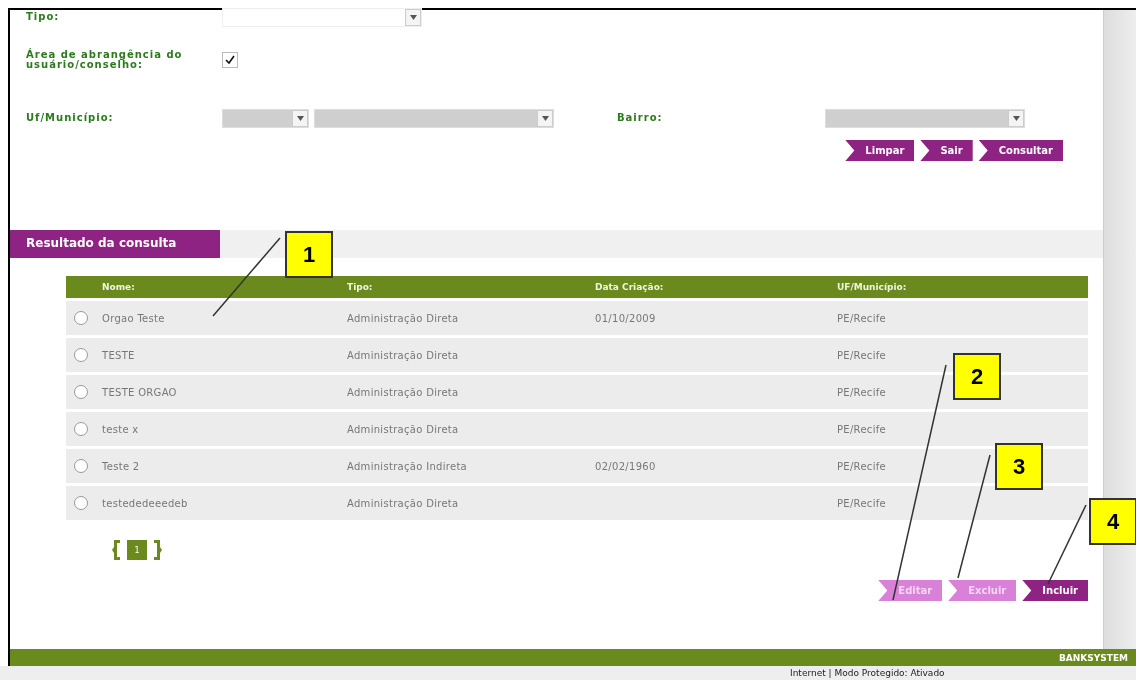 The image size is (1136, 680). What do you see at coordinates (946, 150) in the screenshot?
I see `action-button: Sair` at bounding box center [946, 150].